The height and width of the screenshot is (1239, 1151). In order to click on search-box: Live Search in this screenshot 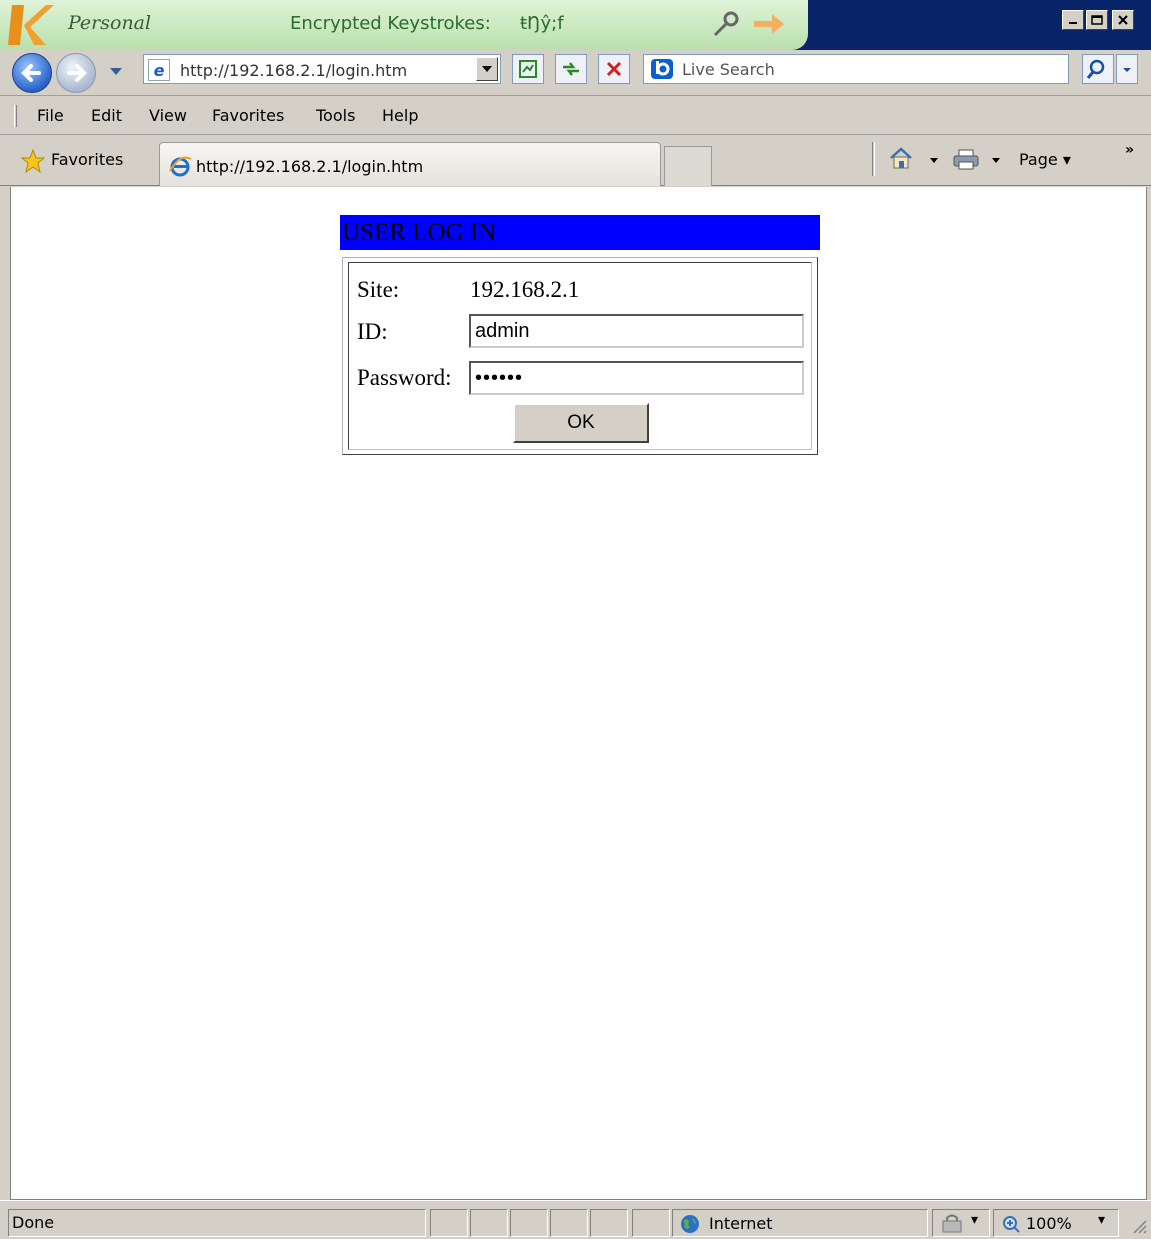, I will do `click(856, 69)`.